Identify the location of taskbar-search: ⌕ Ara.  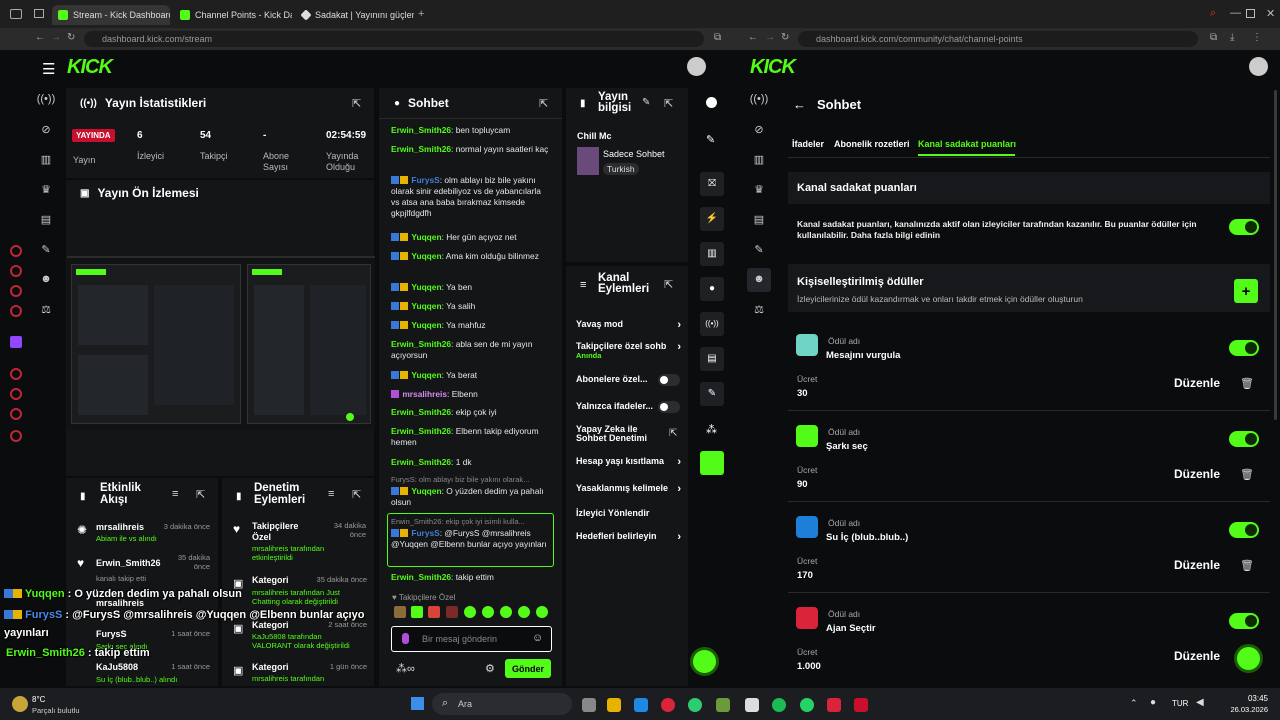
(502, 704).